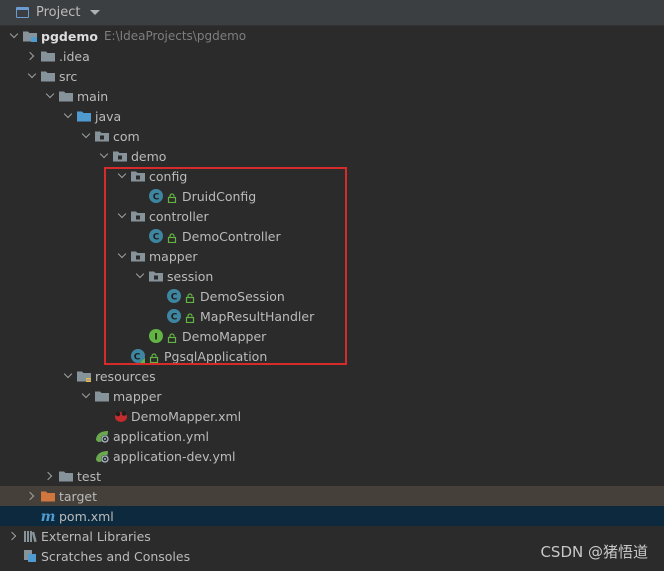 The width and height of the screenshot is (664, 571). What do you see at coordinates (332, 136) in the screenshot?
I see `tree-node-com: com` at bounding box center [332, 136].